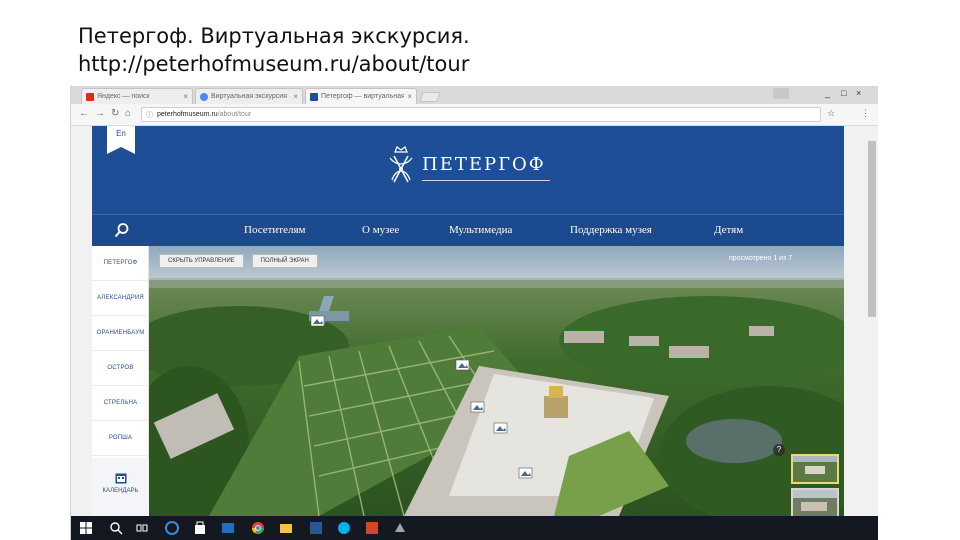 The width and height of the screenshot is (960, 540). Describe the element at coordinates (430, 97) in the screenshot. I see `new-tab-button` at that location.